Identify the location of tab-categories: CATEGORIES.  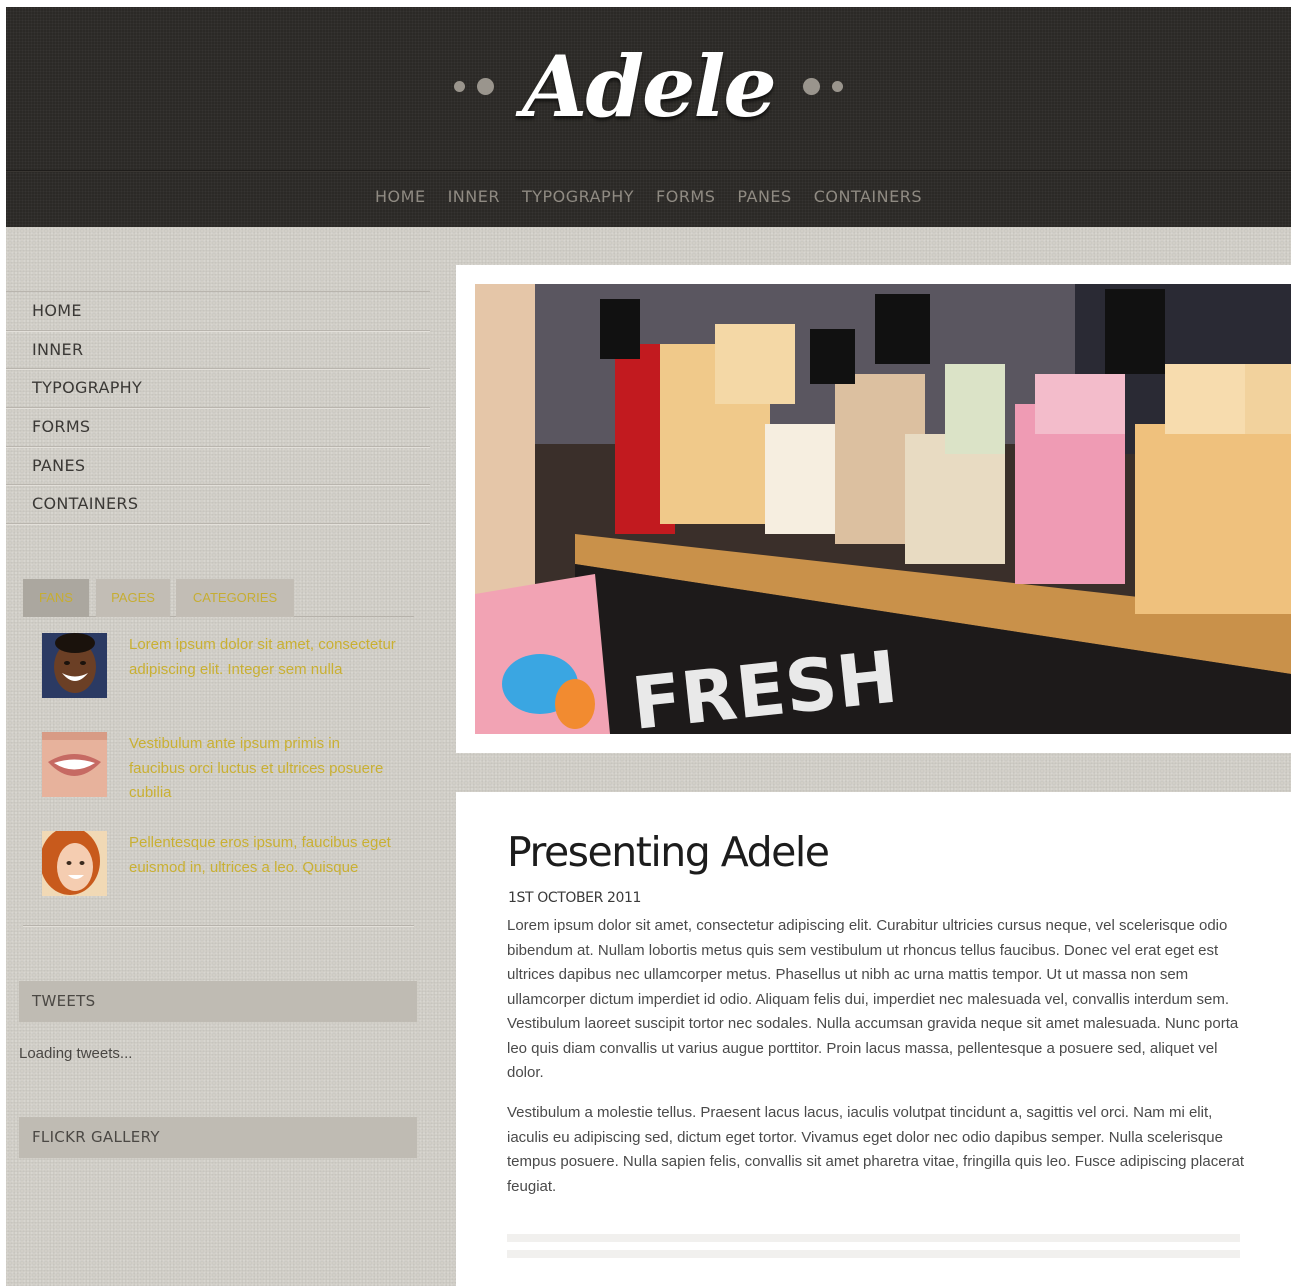
(235, 598).